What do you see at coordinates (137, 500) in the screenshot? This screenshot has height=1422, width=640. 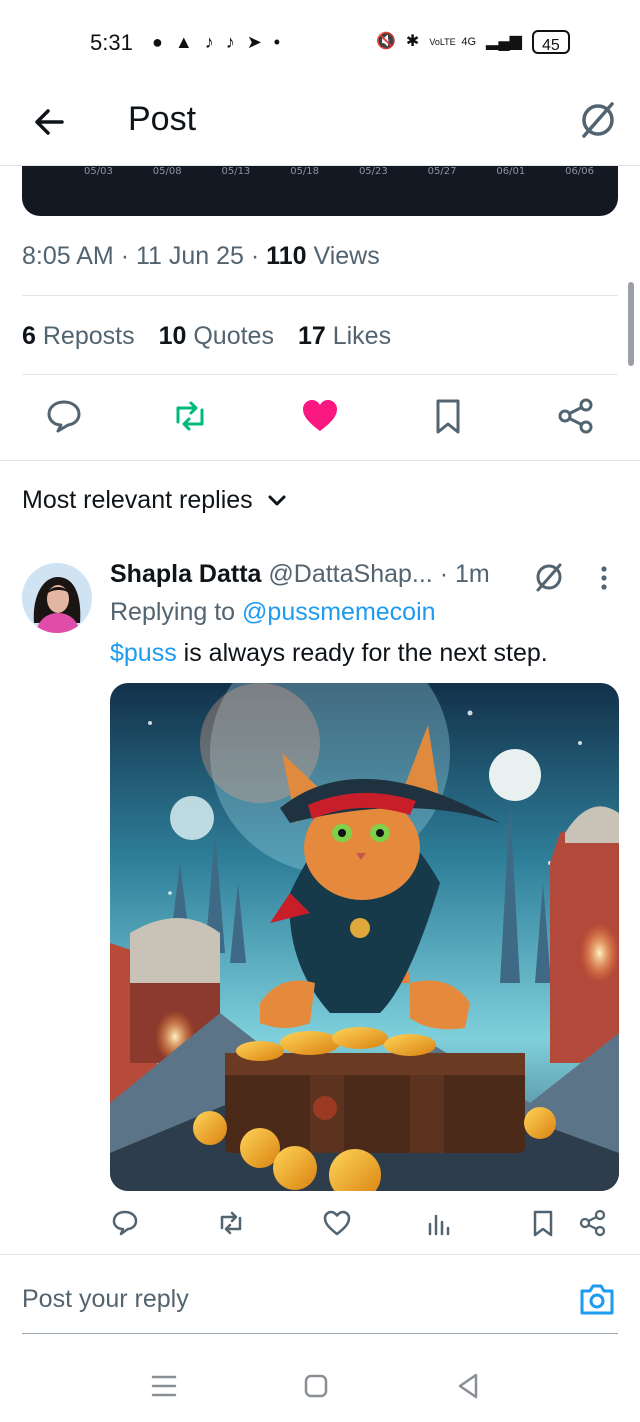 I see `sort-label: Most relevant replies` at bounding box center [137, 500].